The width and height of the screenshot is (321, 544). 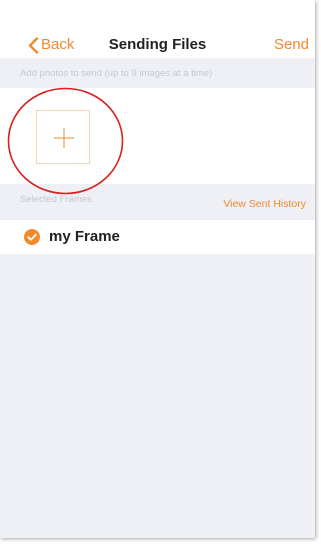 What do you see at coordinates (56, 199) in the screenshot?
I see `section-label: Selected Frames` at bounding box center [56, 199].